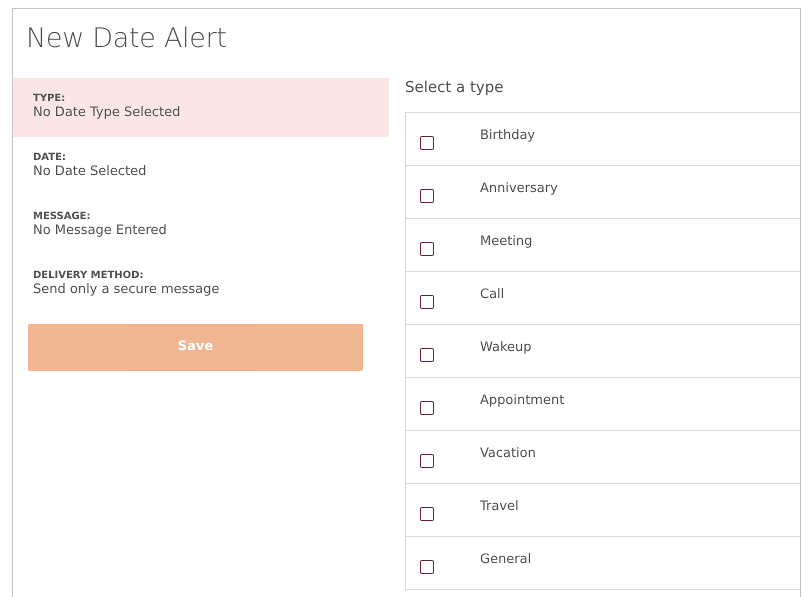 The width and height of the screenshot is (802, 597). What do you see at coordinates (506, 242) in the screenshot?
I see `type-label: Meeting` at bounding box center [506, 242].